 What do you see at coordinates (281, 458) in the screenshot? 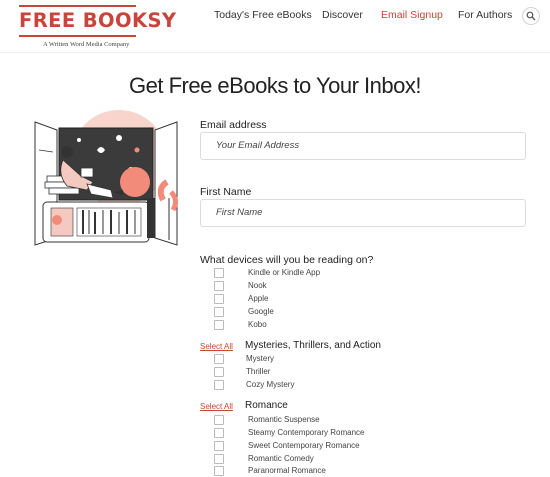
I see `genre-label: Romantic Comedy` at bounding box center [281, 458].